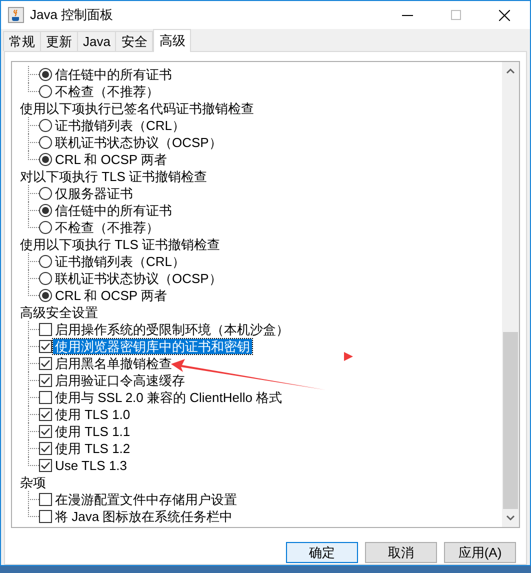 This screenshot has height=573, width=531. Describe the element at coordinates (510, 420) in the screenshot. I see `scroll-thumb` at that location.